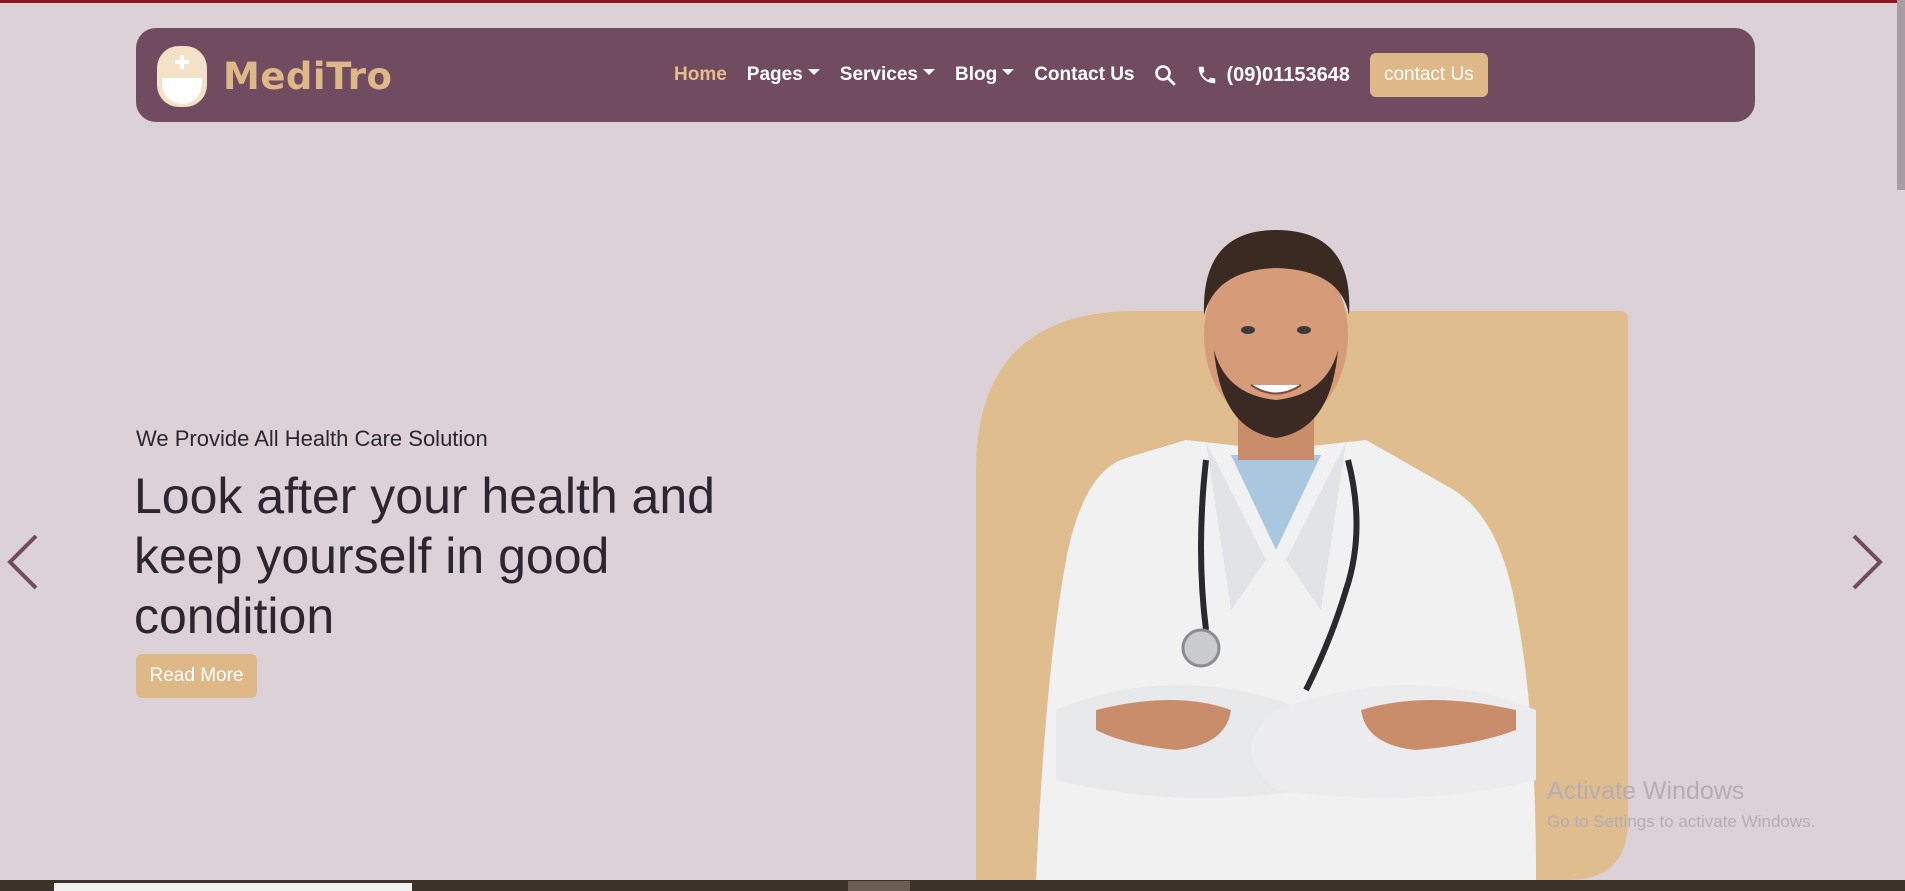  What do you see at coordinates (976, 74) in the screenshot?
I see `nav-blog-label: Blog` at bounding box center [976, 74].